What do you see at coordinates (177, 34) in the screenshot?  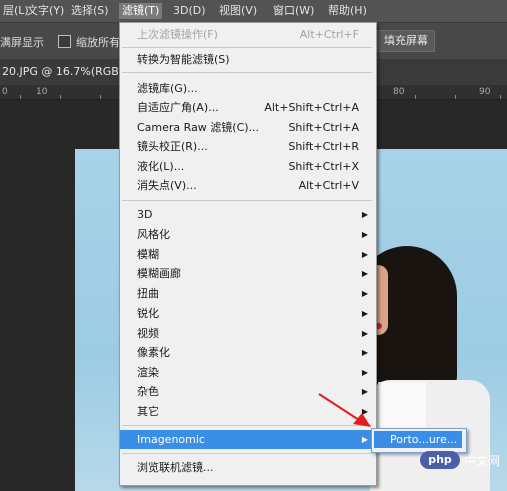 I see `menu-item-label: 上次滤镜操作(F)` at bounding box center [177, 34].